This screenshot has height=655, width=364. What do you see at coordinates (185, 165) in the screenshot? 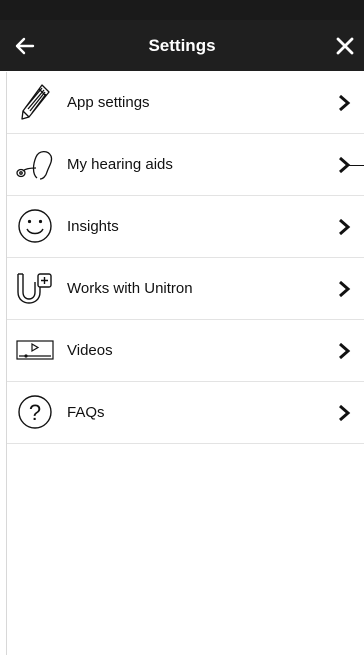
I see `menu-item-my-hearing-aids: My hearing aids` at bounding box center [185, 165].